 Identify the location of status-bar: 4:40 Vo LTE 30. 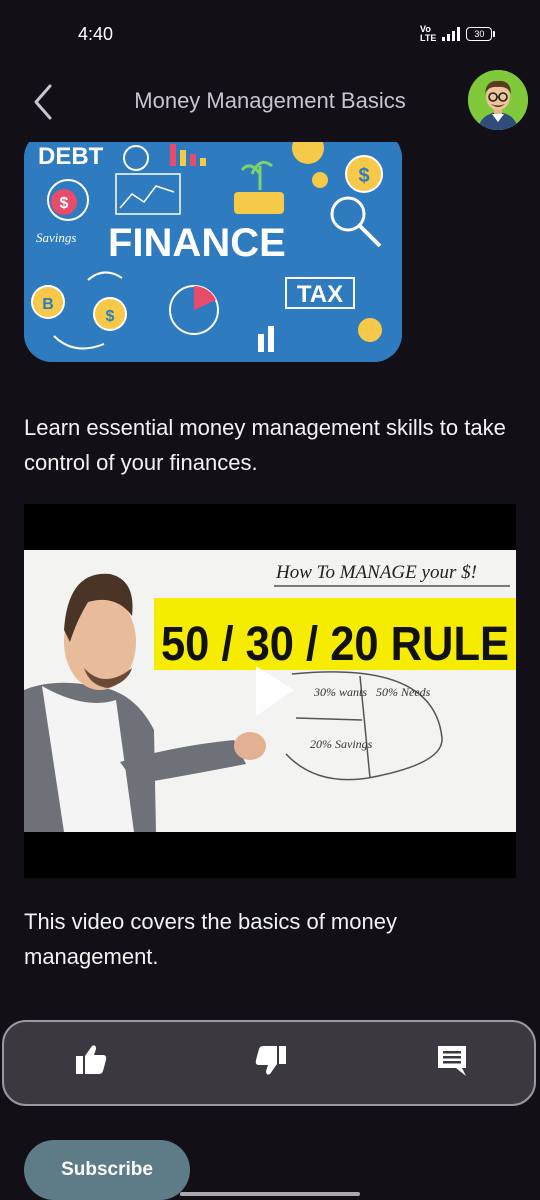
(270, 33).